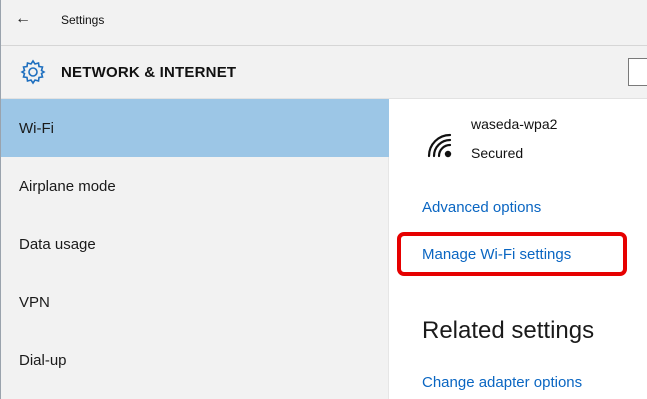 The height and width of the screenshot is (399, 647). I want to click on wifi-signal-icon, so click(439, 145).